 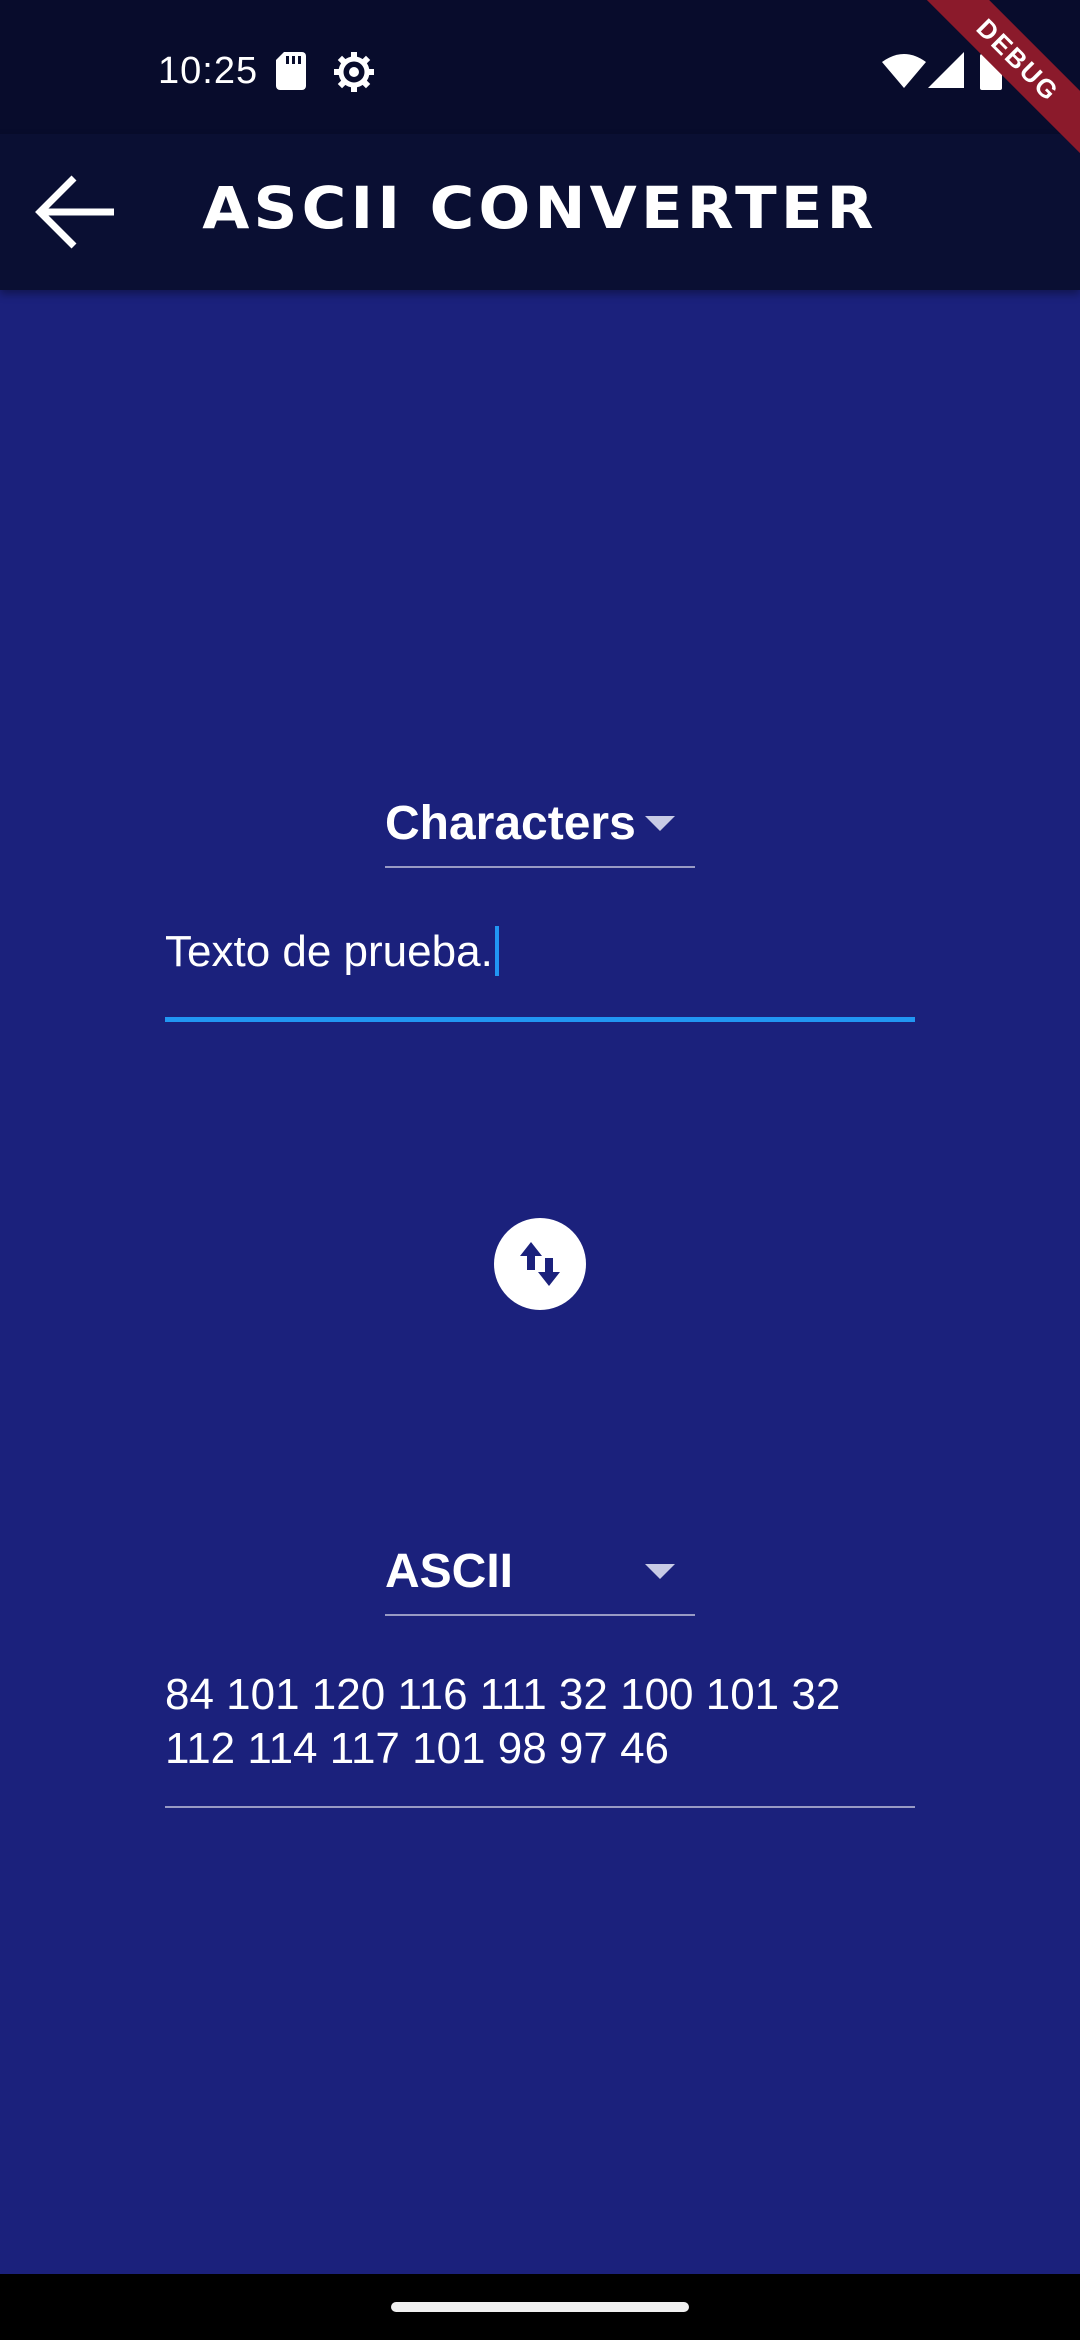 I want to click on app-title: ASCII CONVERTER, so click(x=540, y=208).